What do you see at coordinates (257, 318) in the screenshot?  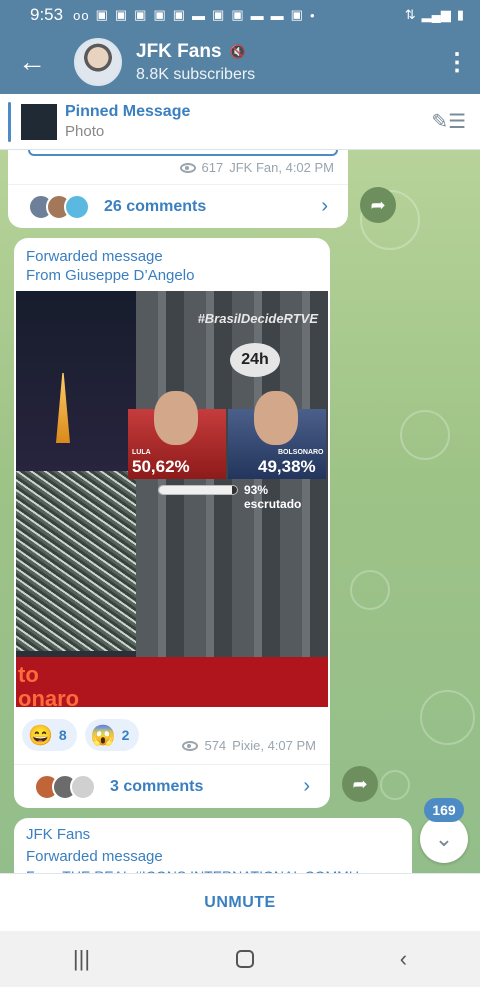 I see `photo-hashtag: #BrasilDecideRTVE` at bounding box center [257, 318].